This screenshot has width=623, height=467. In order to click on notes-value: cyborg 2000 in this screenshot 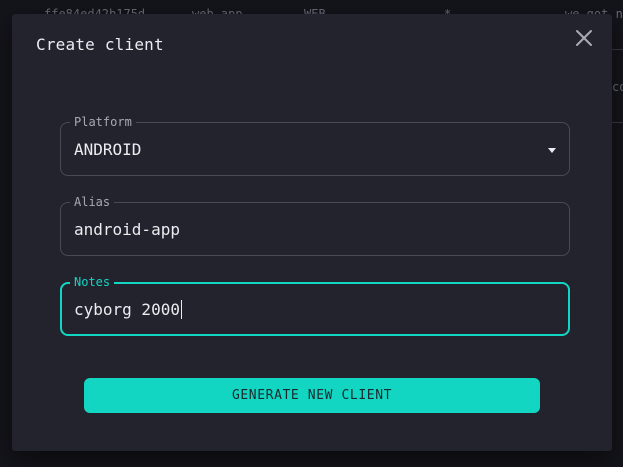, I will do `click(127, 309)`.